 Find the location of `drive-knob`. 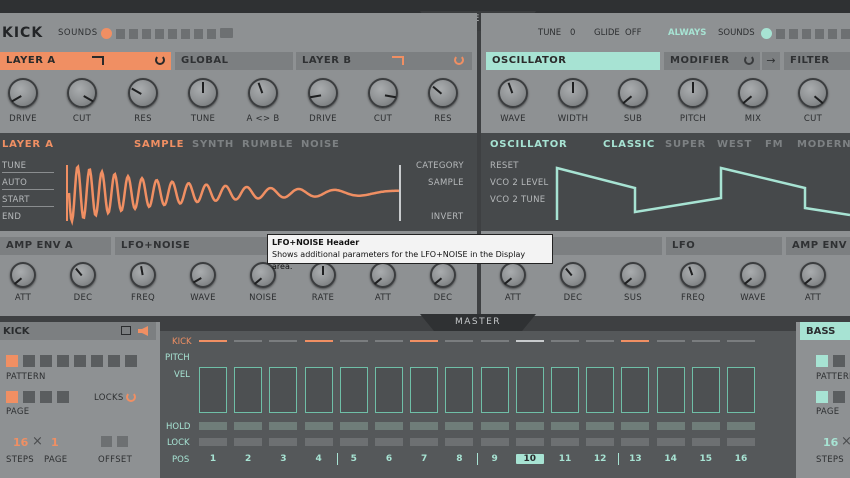

drive-knob is located at coordinates (23, 93).